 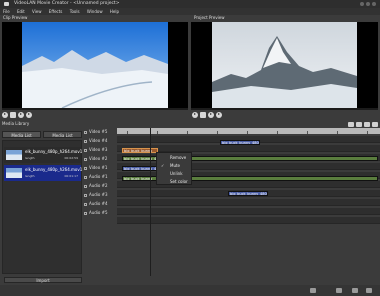 I want to click on clip-play-icon, so click(x=5, y=114).